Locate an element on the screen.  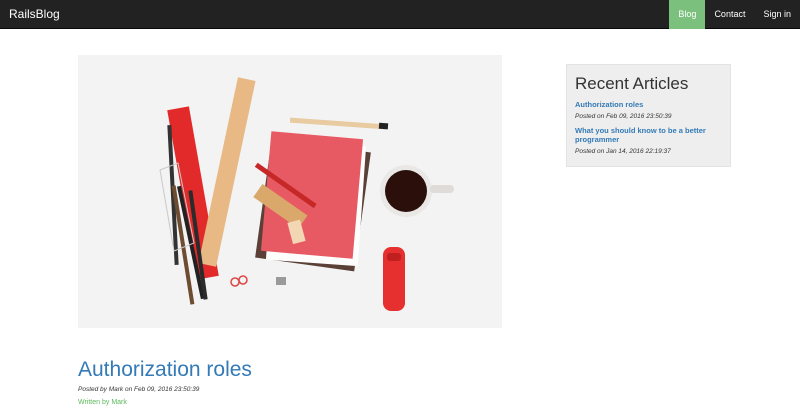
recent-article-link: Authorization roles is located at coordinates (648, 104).